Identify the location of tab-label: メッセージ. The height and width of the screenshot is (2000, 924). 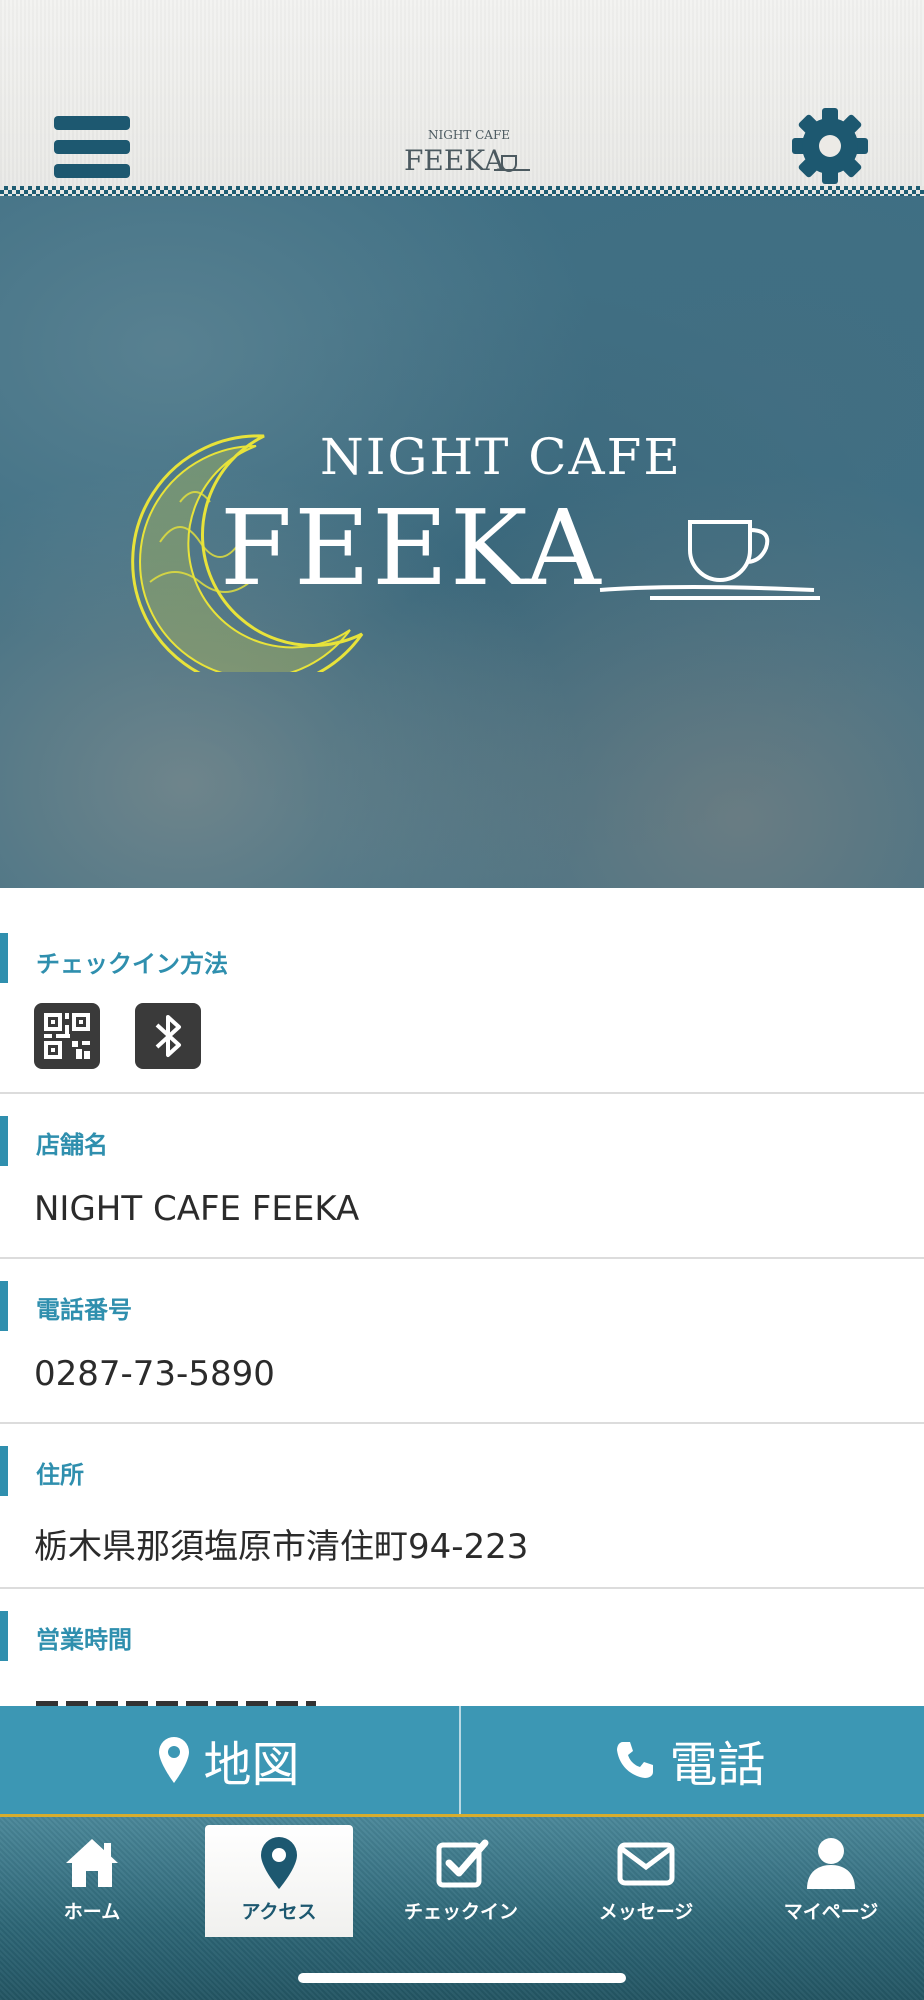
(646, 1912).